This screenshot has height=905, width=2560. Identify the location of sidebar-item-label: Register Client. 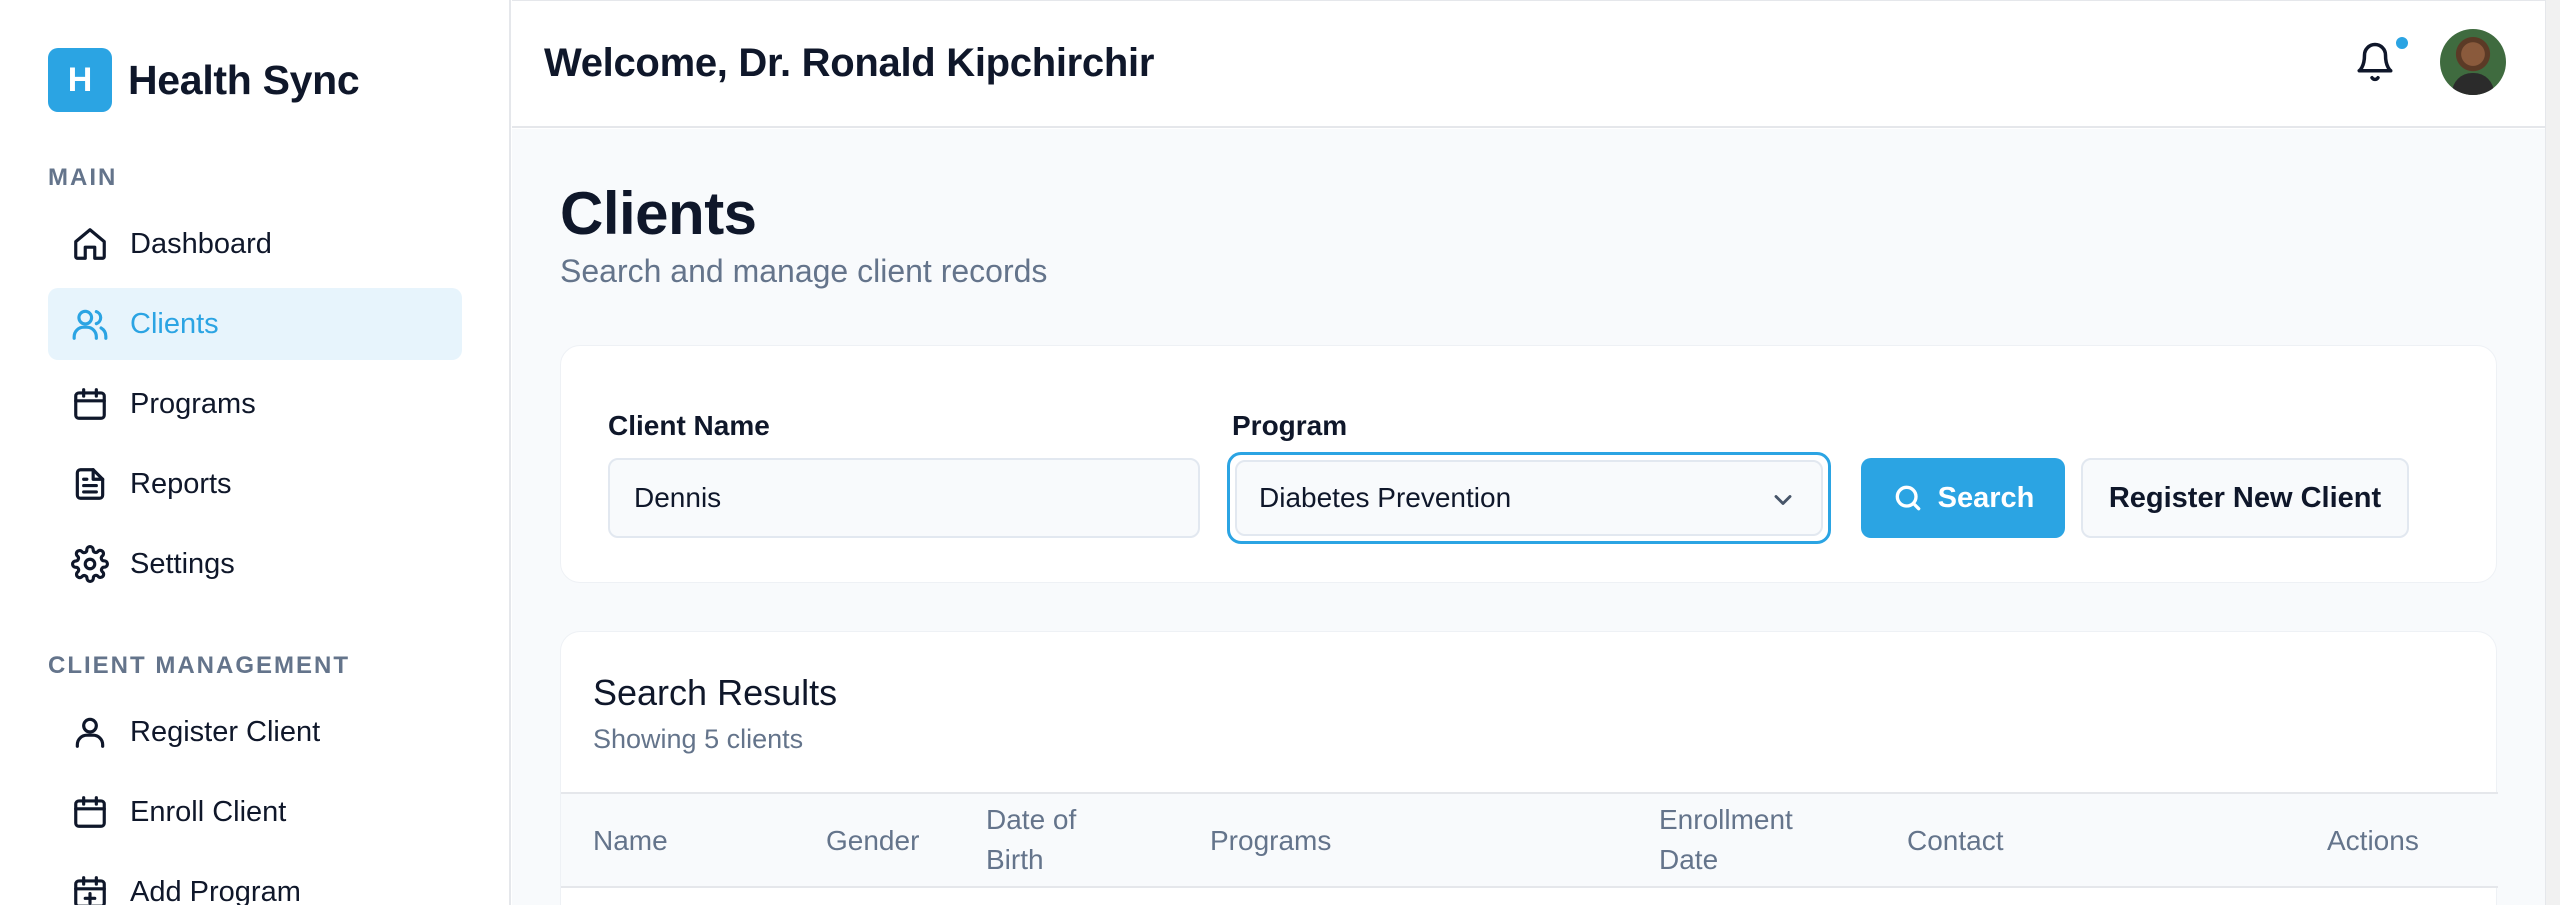
(225, 731).